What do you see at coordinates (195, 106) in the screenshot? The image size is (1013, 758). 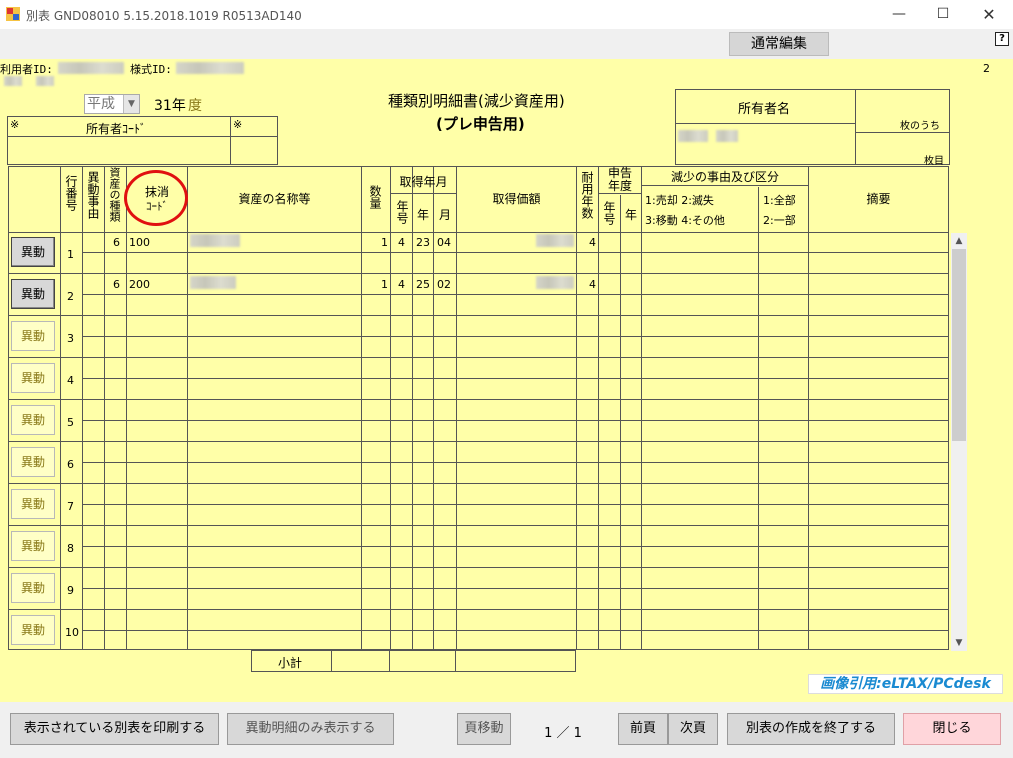 I see `tax-year-suffix: 度` at bounding box center [195, 106].